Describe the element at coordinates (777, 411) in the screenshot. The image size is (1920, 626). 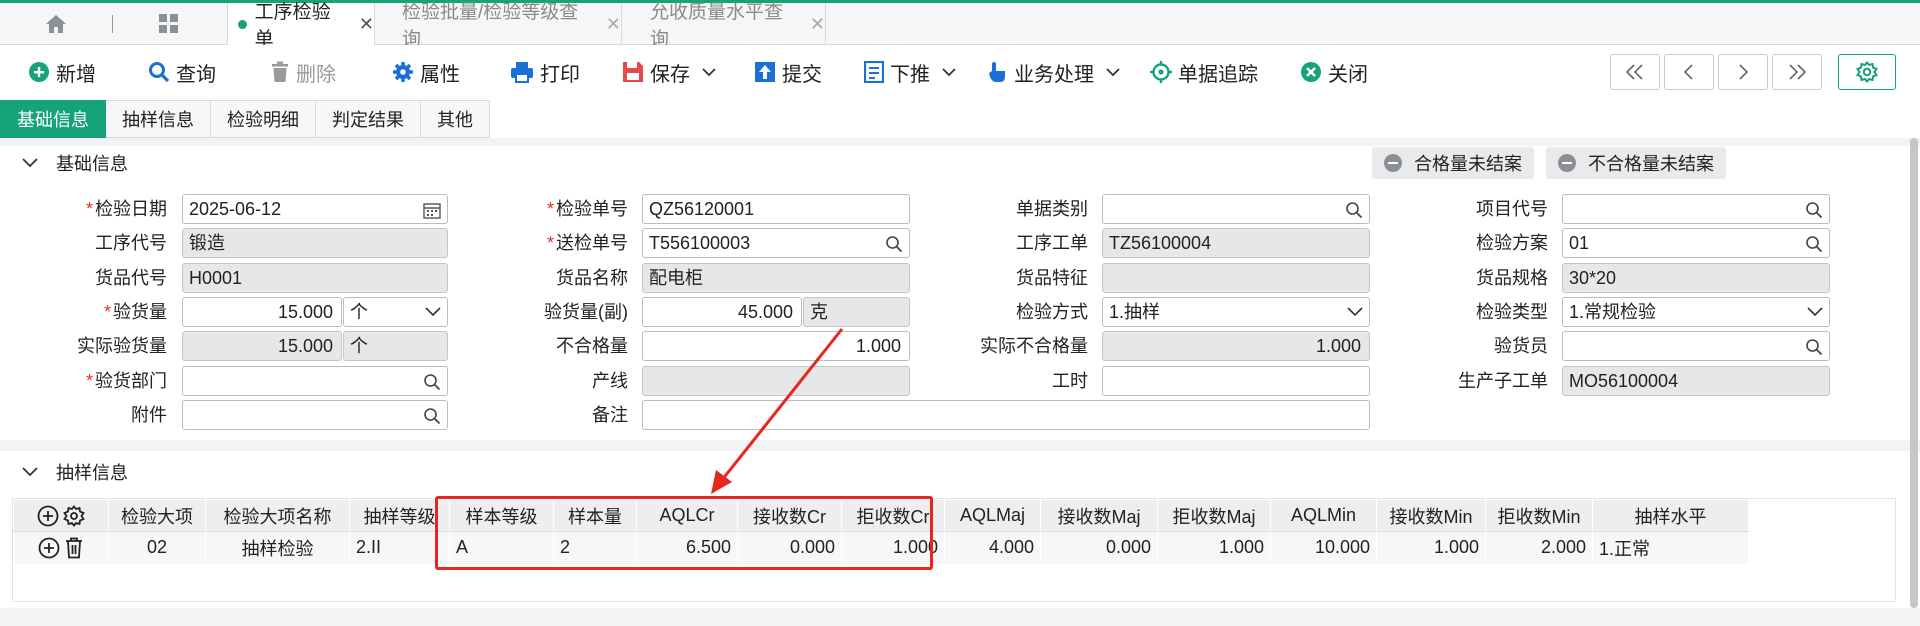
I see `annotation-arrow` at that location.